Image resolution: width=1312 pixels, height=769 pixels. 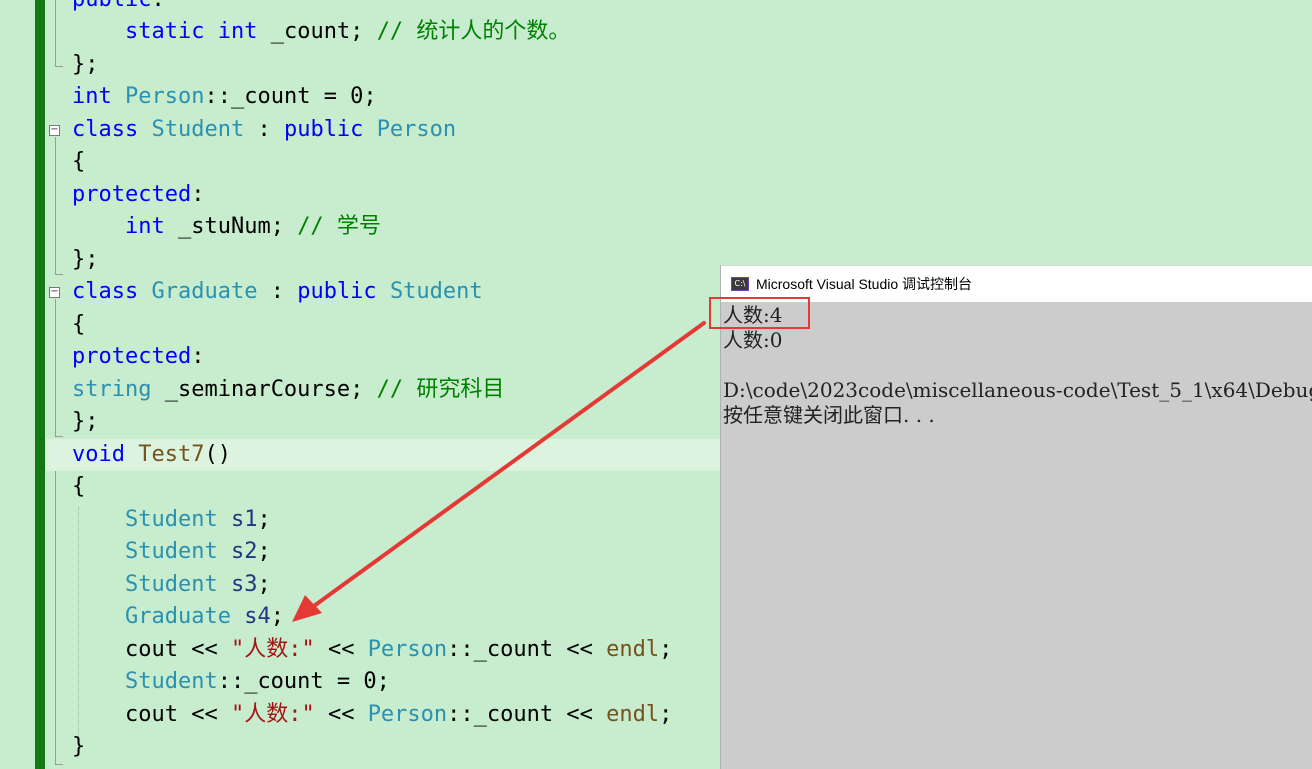 I want to click on annotation-arrow, so click(x=499, y=471).